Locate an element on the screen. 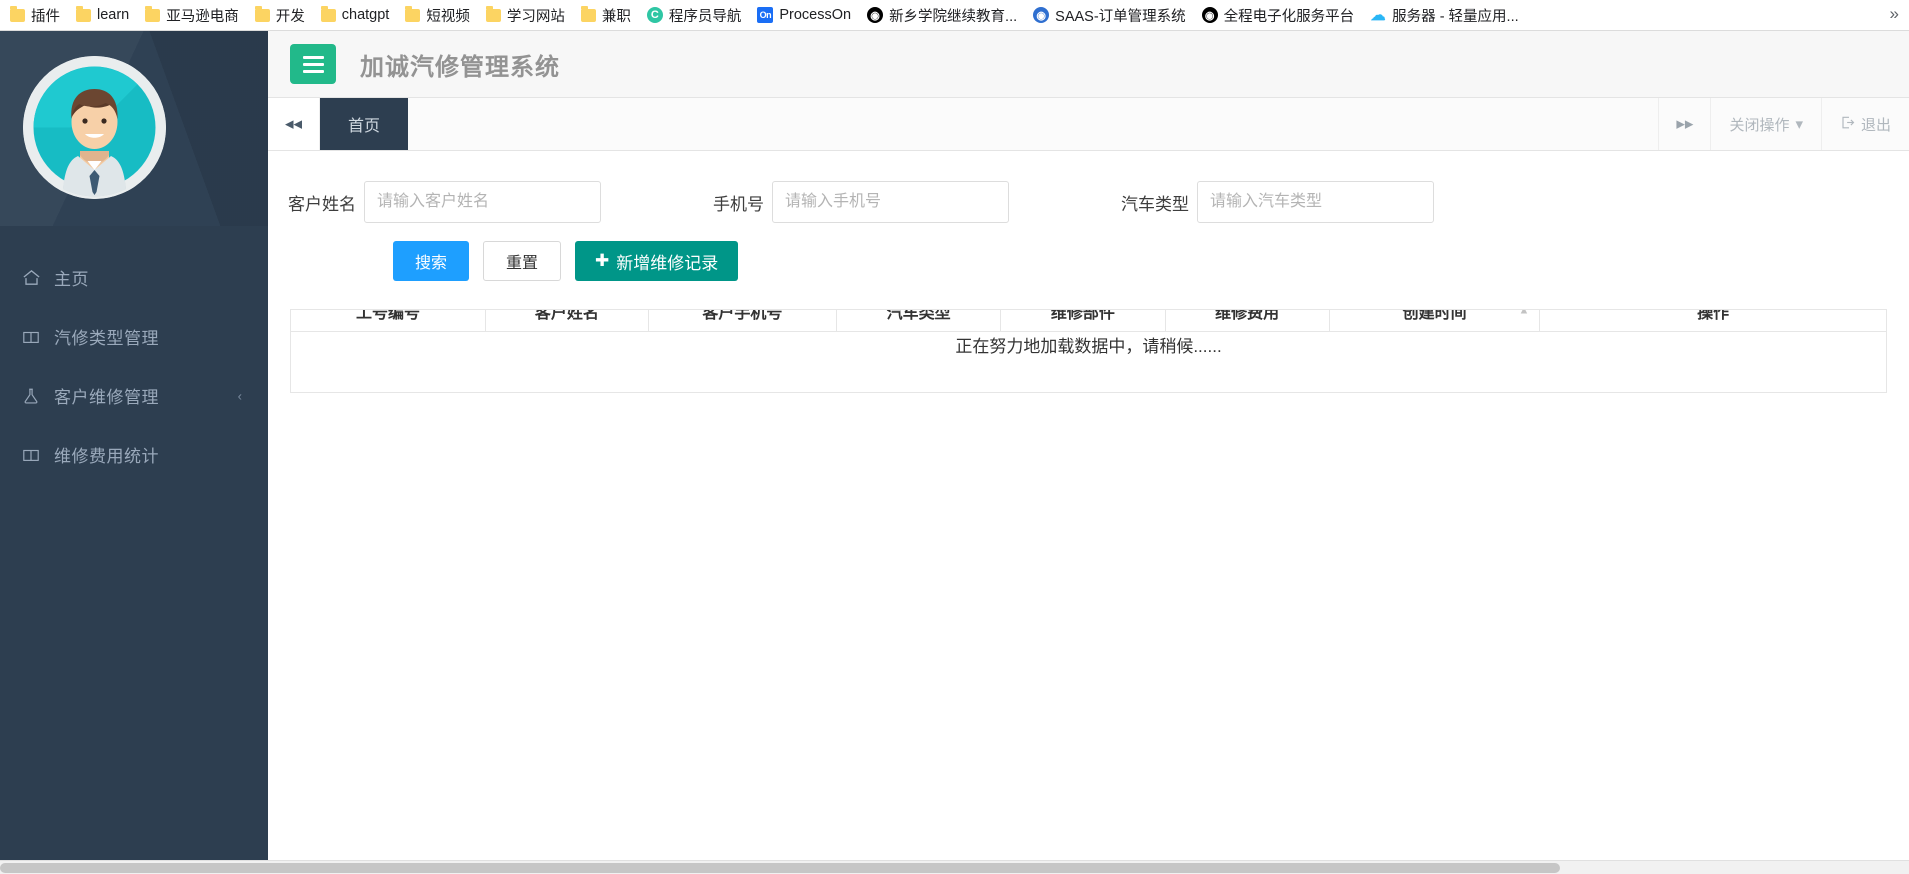  field-phone: 手机号 is located at coordinates (861, 202).